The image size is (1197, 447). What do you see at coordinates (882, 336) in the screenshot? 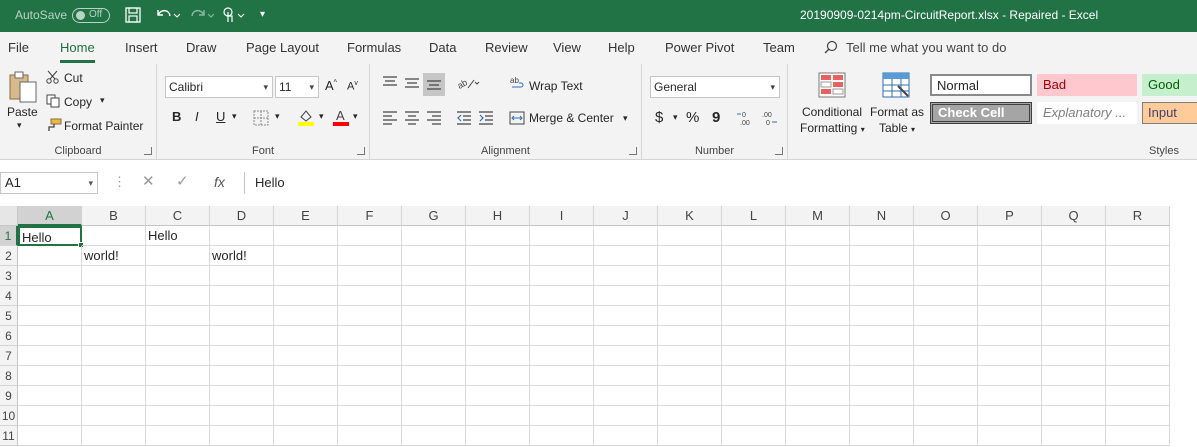
I see `cell-n6` at bounding box center [882, 336].